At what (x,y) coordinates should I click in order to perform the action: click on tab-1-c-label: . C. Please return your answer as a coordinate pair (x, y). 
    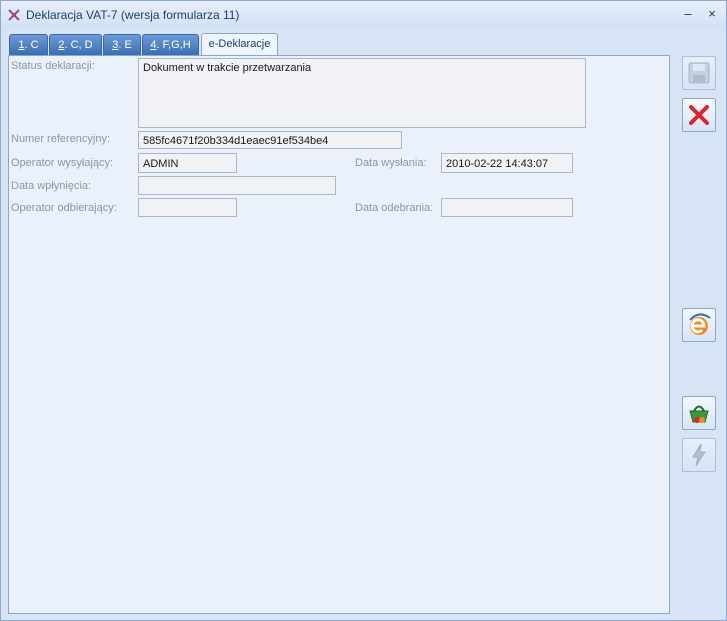
    Looking at the image, I should click on (31, 45).